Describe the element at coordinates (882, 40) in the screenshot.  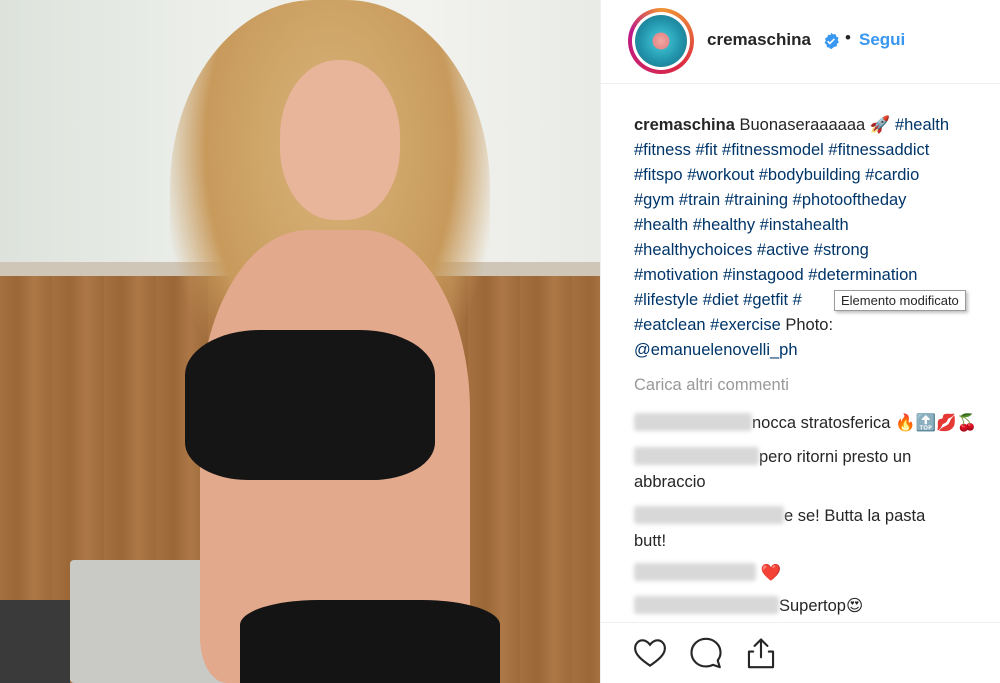
I see `follow-button: Segui` at that location.